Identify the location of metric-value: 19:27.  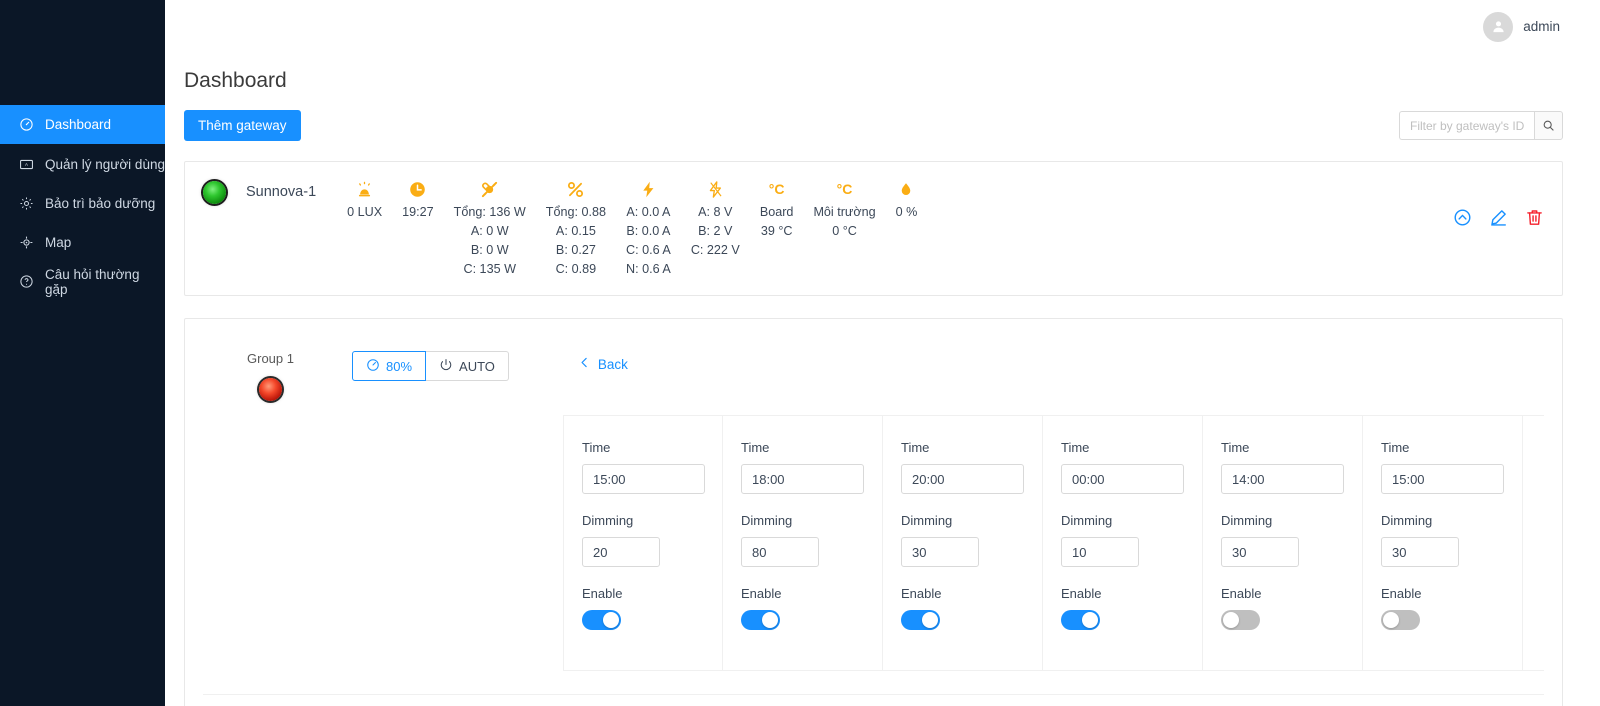
(418, 212).